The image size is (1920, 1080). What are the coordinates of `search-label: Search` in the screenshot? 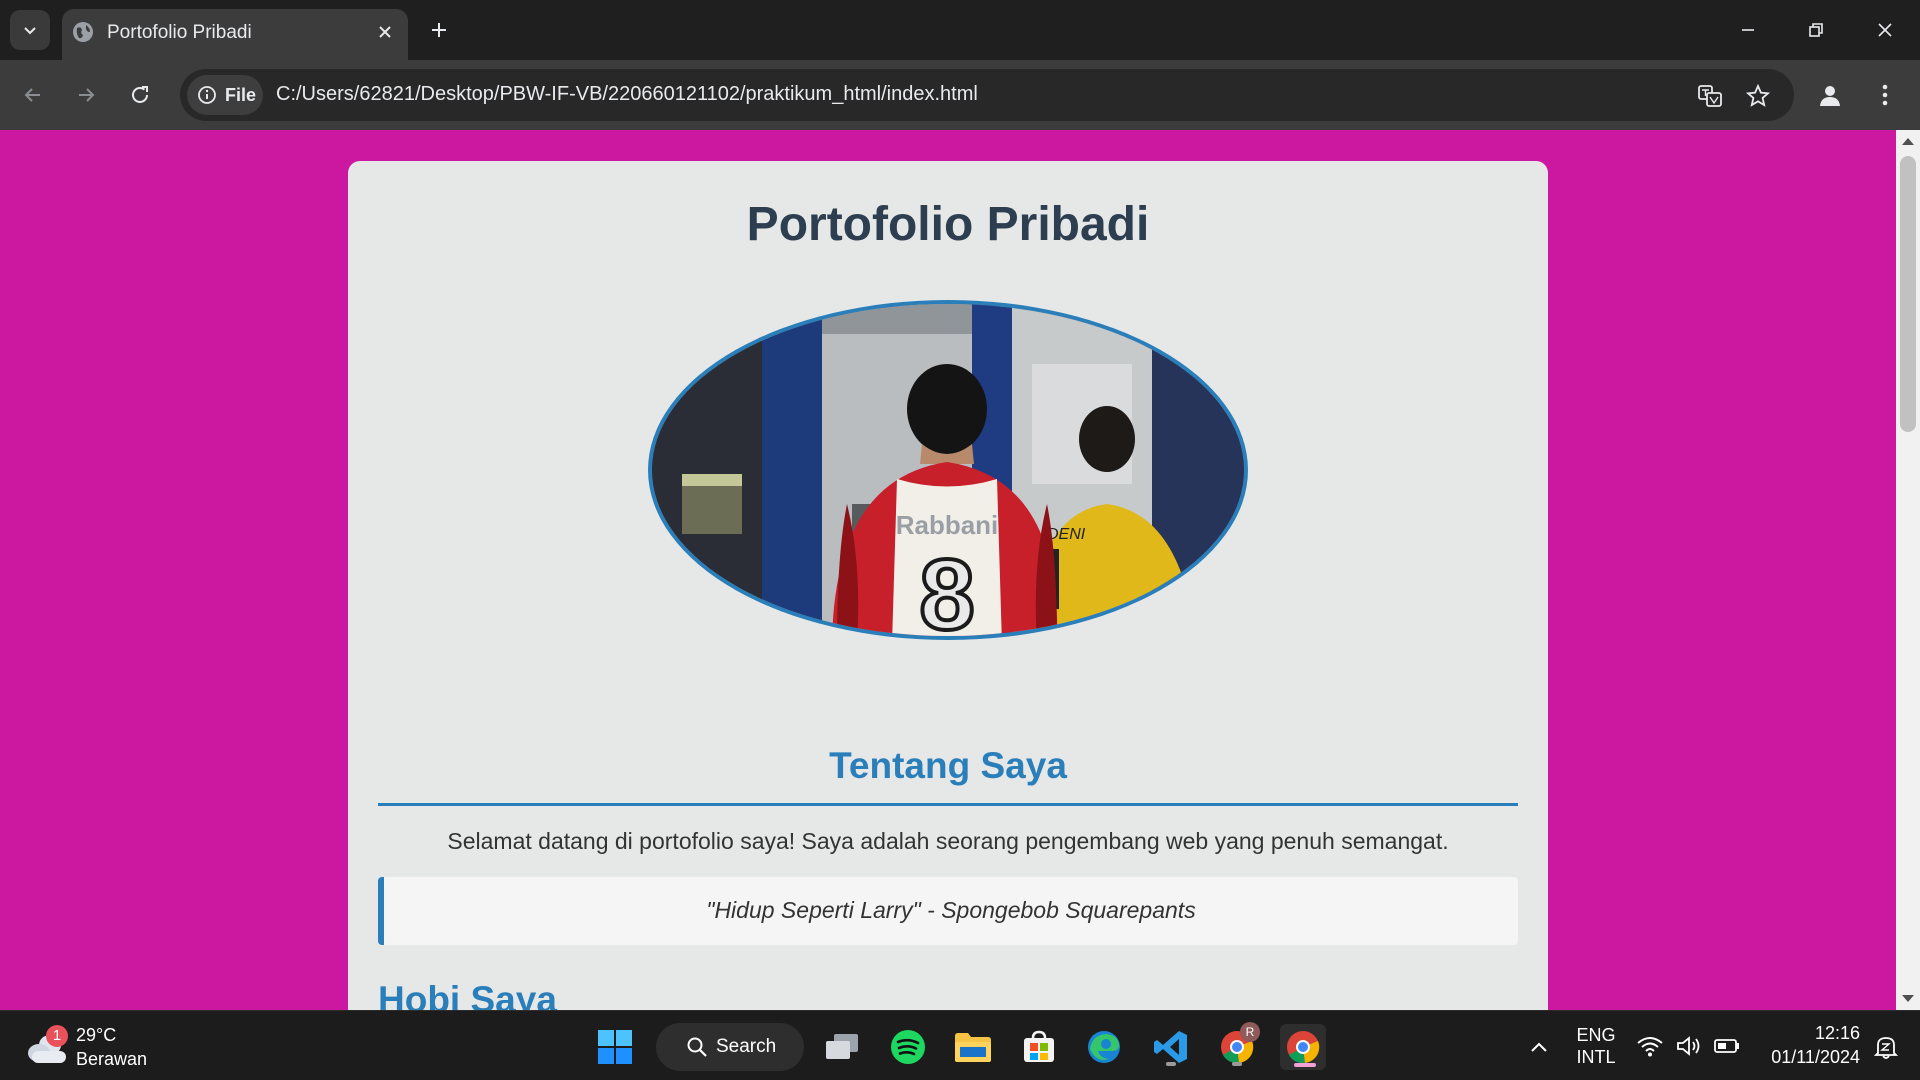 It's located at (746, 1046).